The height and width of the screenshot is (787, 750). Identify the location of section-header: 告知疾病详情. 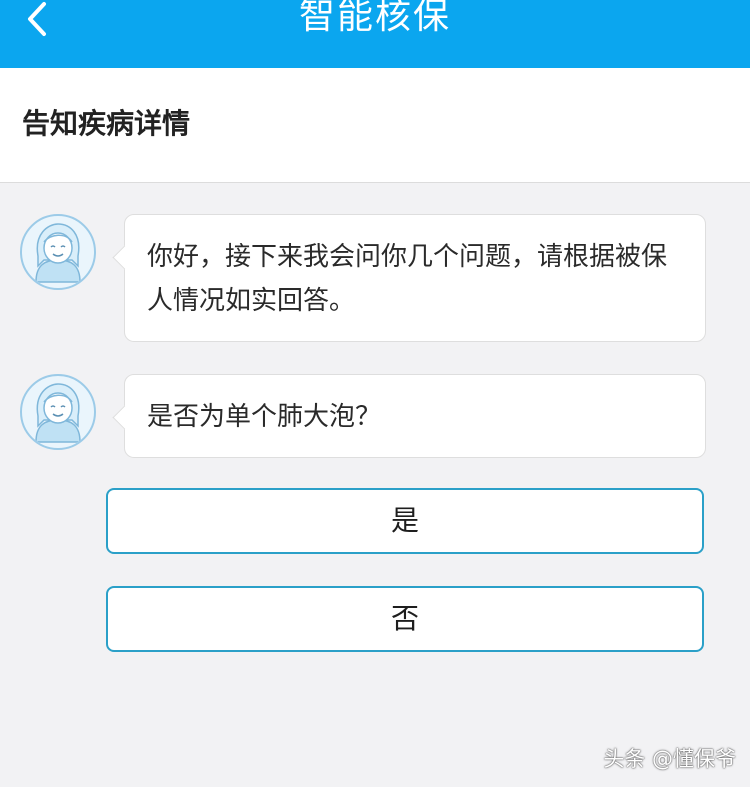
(375, 125).